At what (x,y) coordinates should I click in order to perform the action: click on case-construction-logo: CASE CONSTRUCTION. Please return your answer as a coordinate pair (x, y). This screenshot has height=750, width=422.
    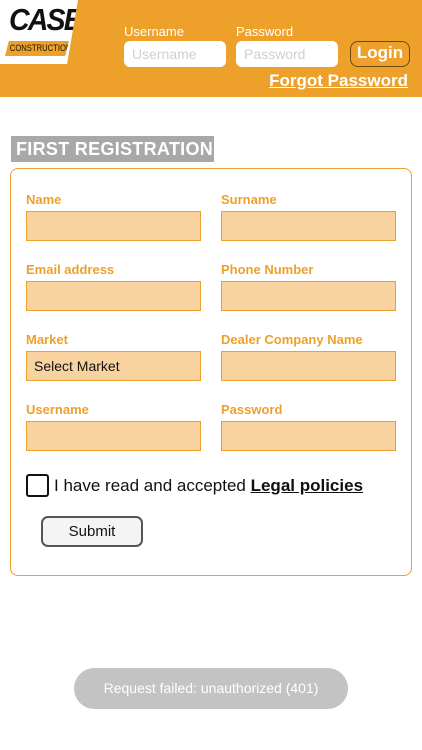
    Looking at the image, I should click on (39, 32).